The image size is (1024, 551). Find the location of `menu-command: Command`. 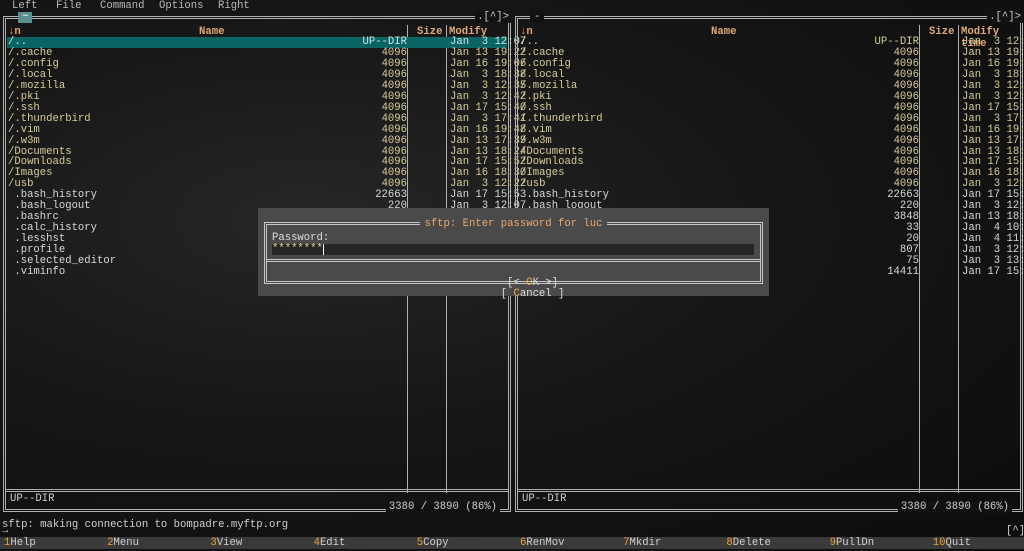

menu-command: Command is located at coordinates (122, 6).